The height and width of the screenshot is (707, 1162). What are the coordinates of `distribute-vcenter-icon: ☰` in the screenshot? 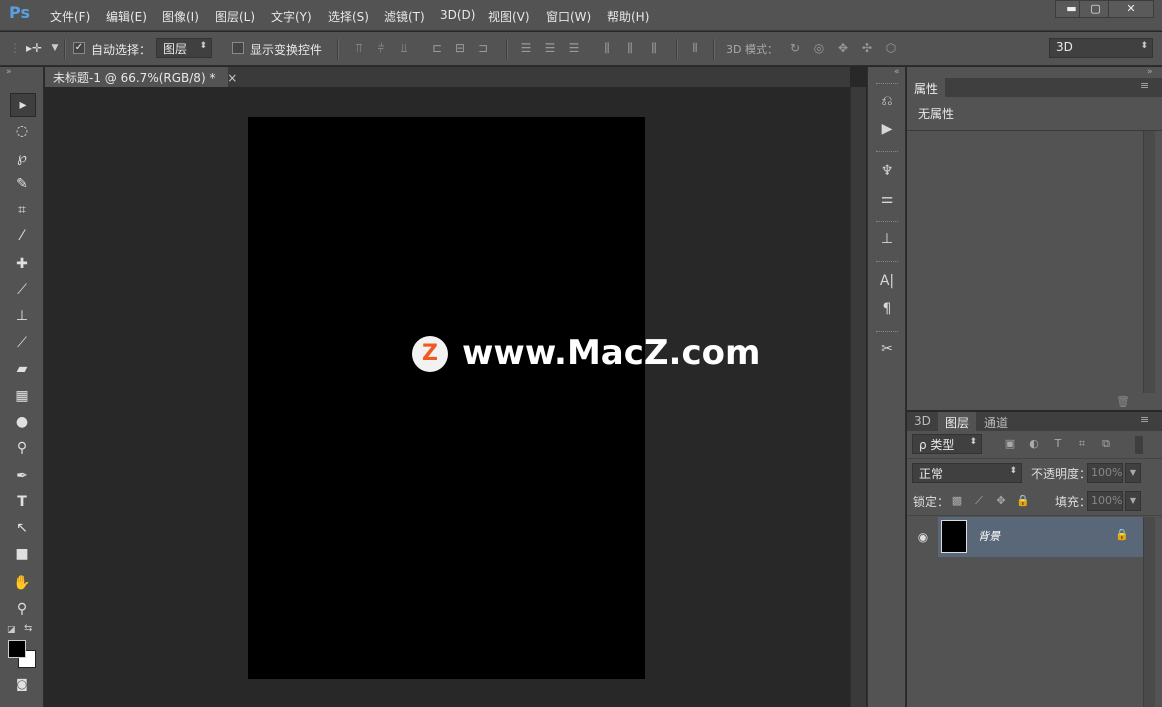 It's located at (550, 48).